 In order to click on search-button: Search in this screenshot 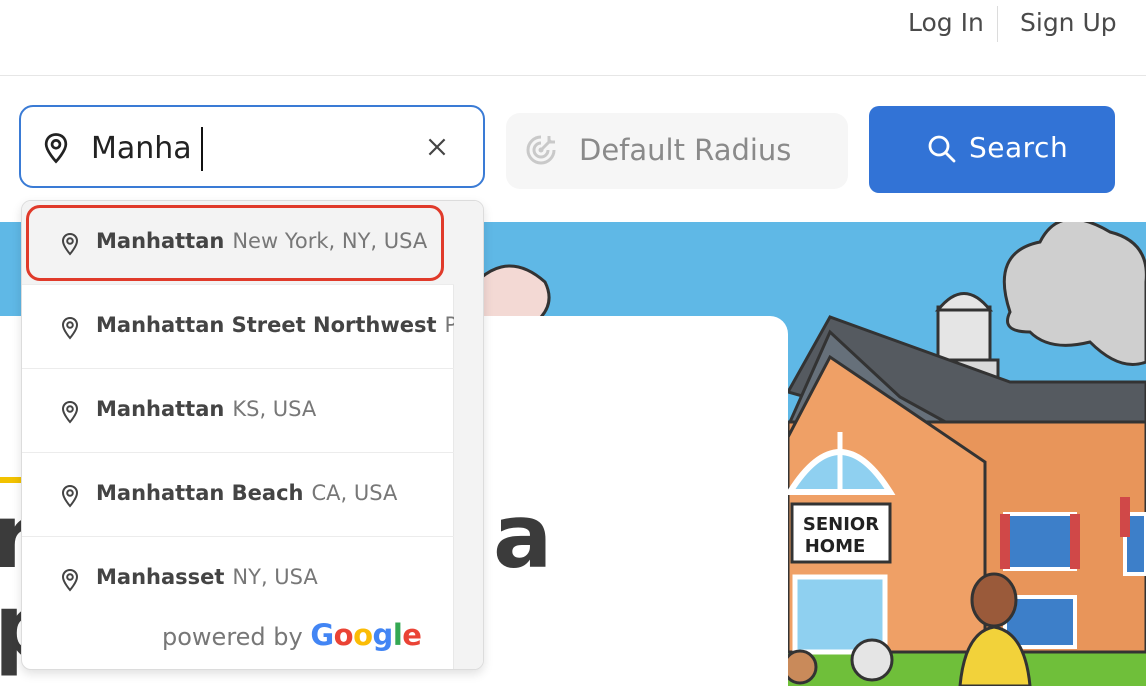, I will do `click(992, 149)`.